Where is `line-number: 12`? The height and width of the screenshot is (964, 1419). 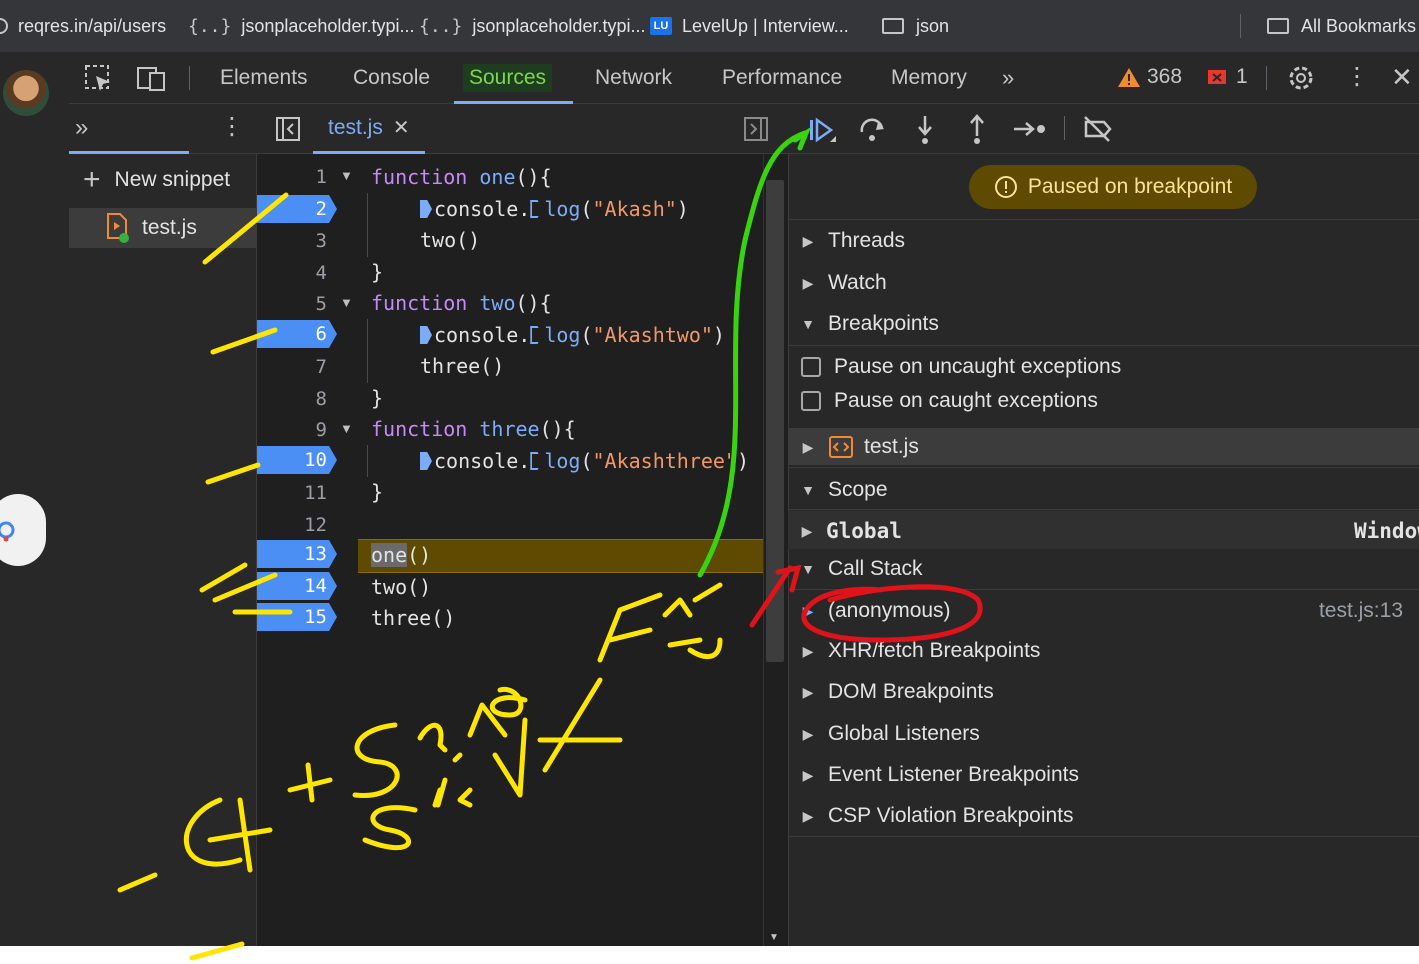 line-number: 12 is located at coordinates (297, 525).